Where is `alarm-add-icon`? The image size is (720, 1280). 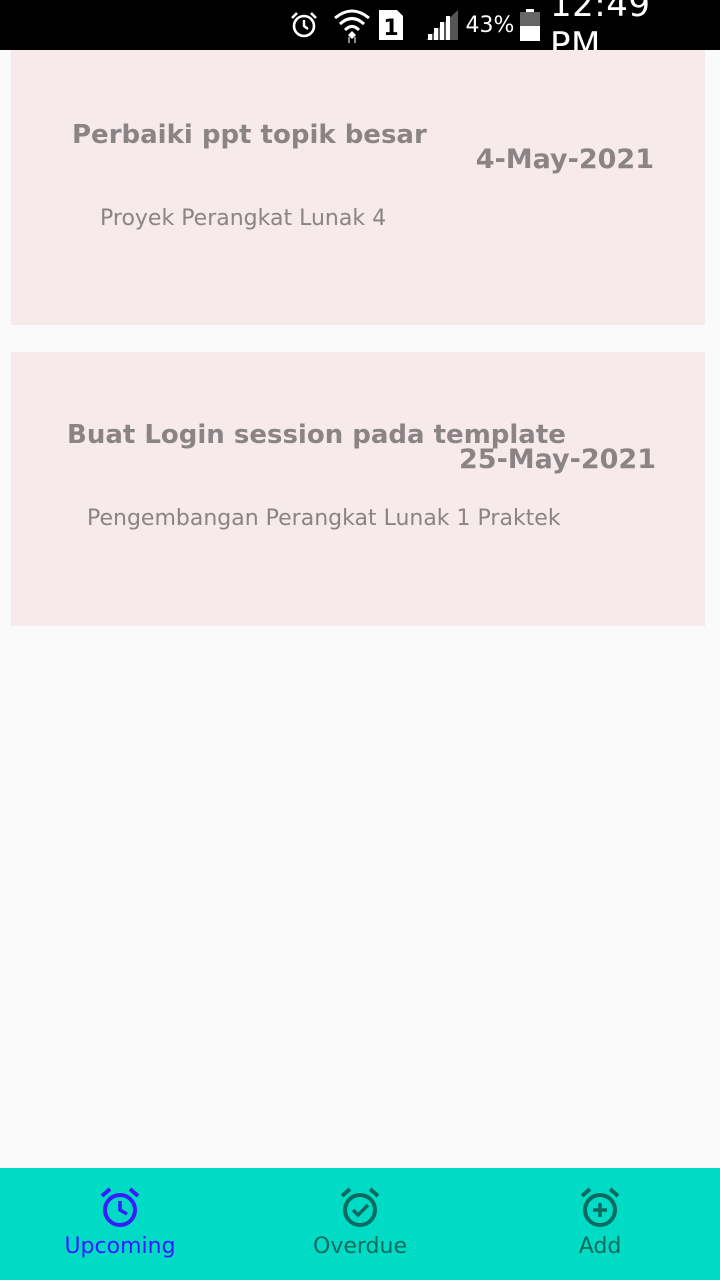 alarm-add-icon is located at coordinates (600, 1207).